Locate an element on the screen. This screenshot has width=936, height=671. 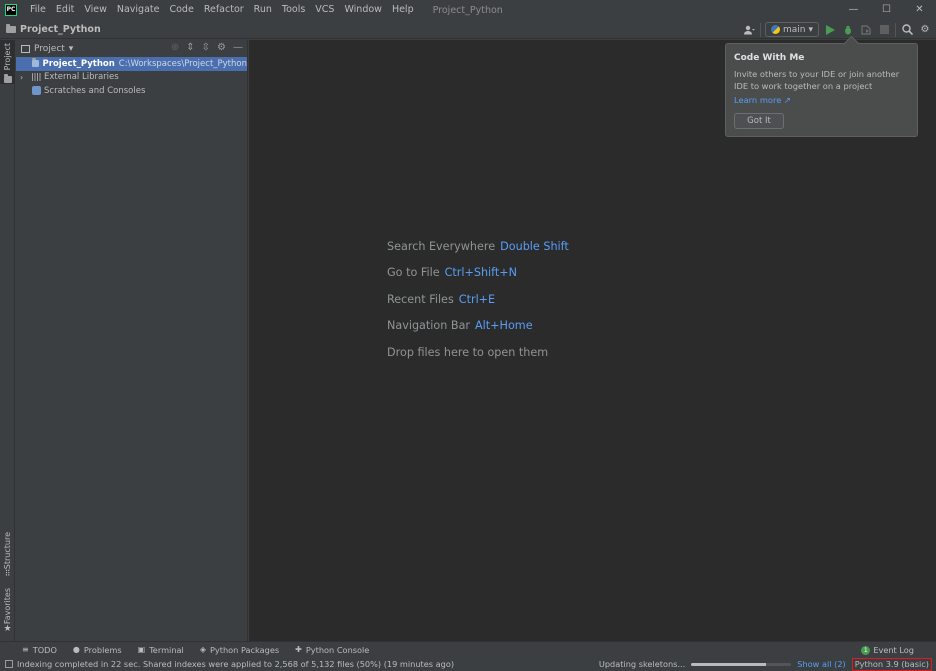
tab-structure: Structure ⠿ is located at coordinates (7, 556).